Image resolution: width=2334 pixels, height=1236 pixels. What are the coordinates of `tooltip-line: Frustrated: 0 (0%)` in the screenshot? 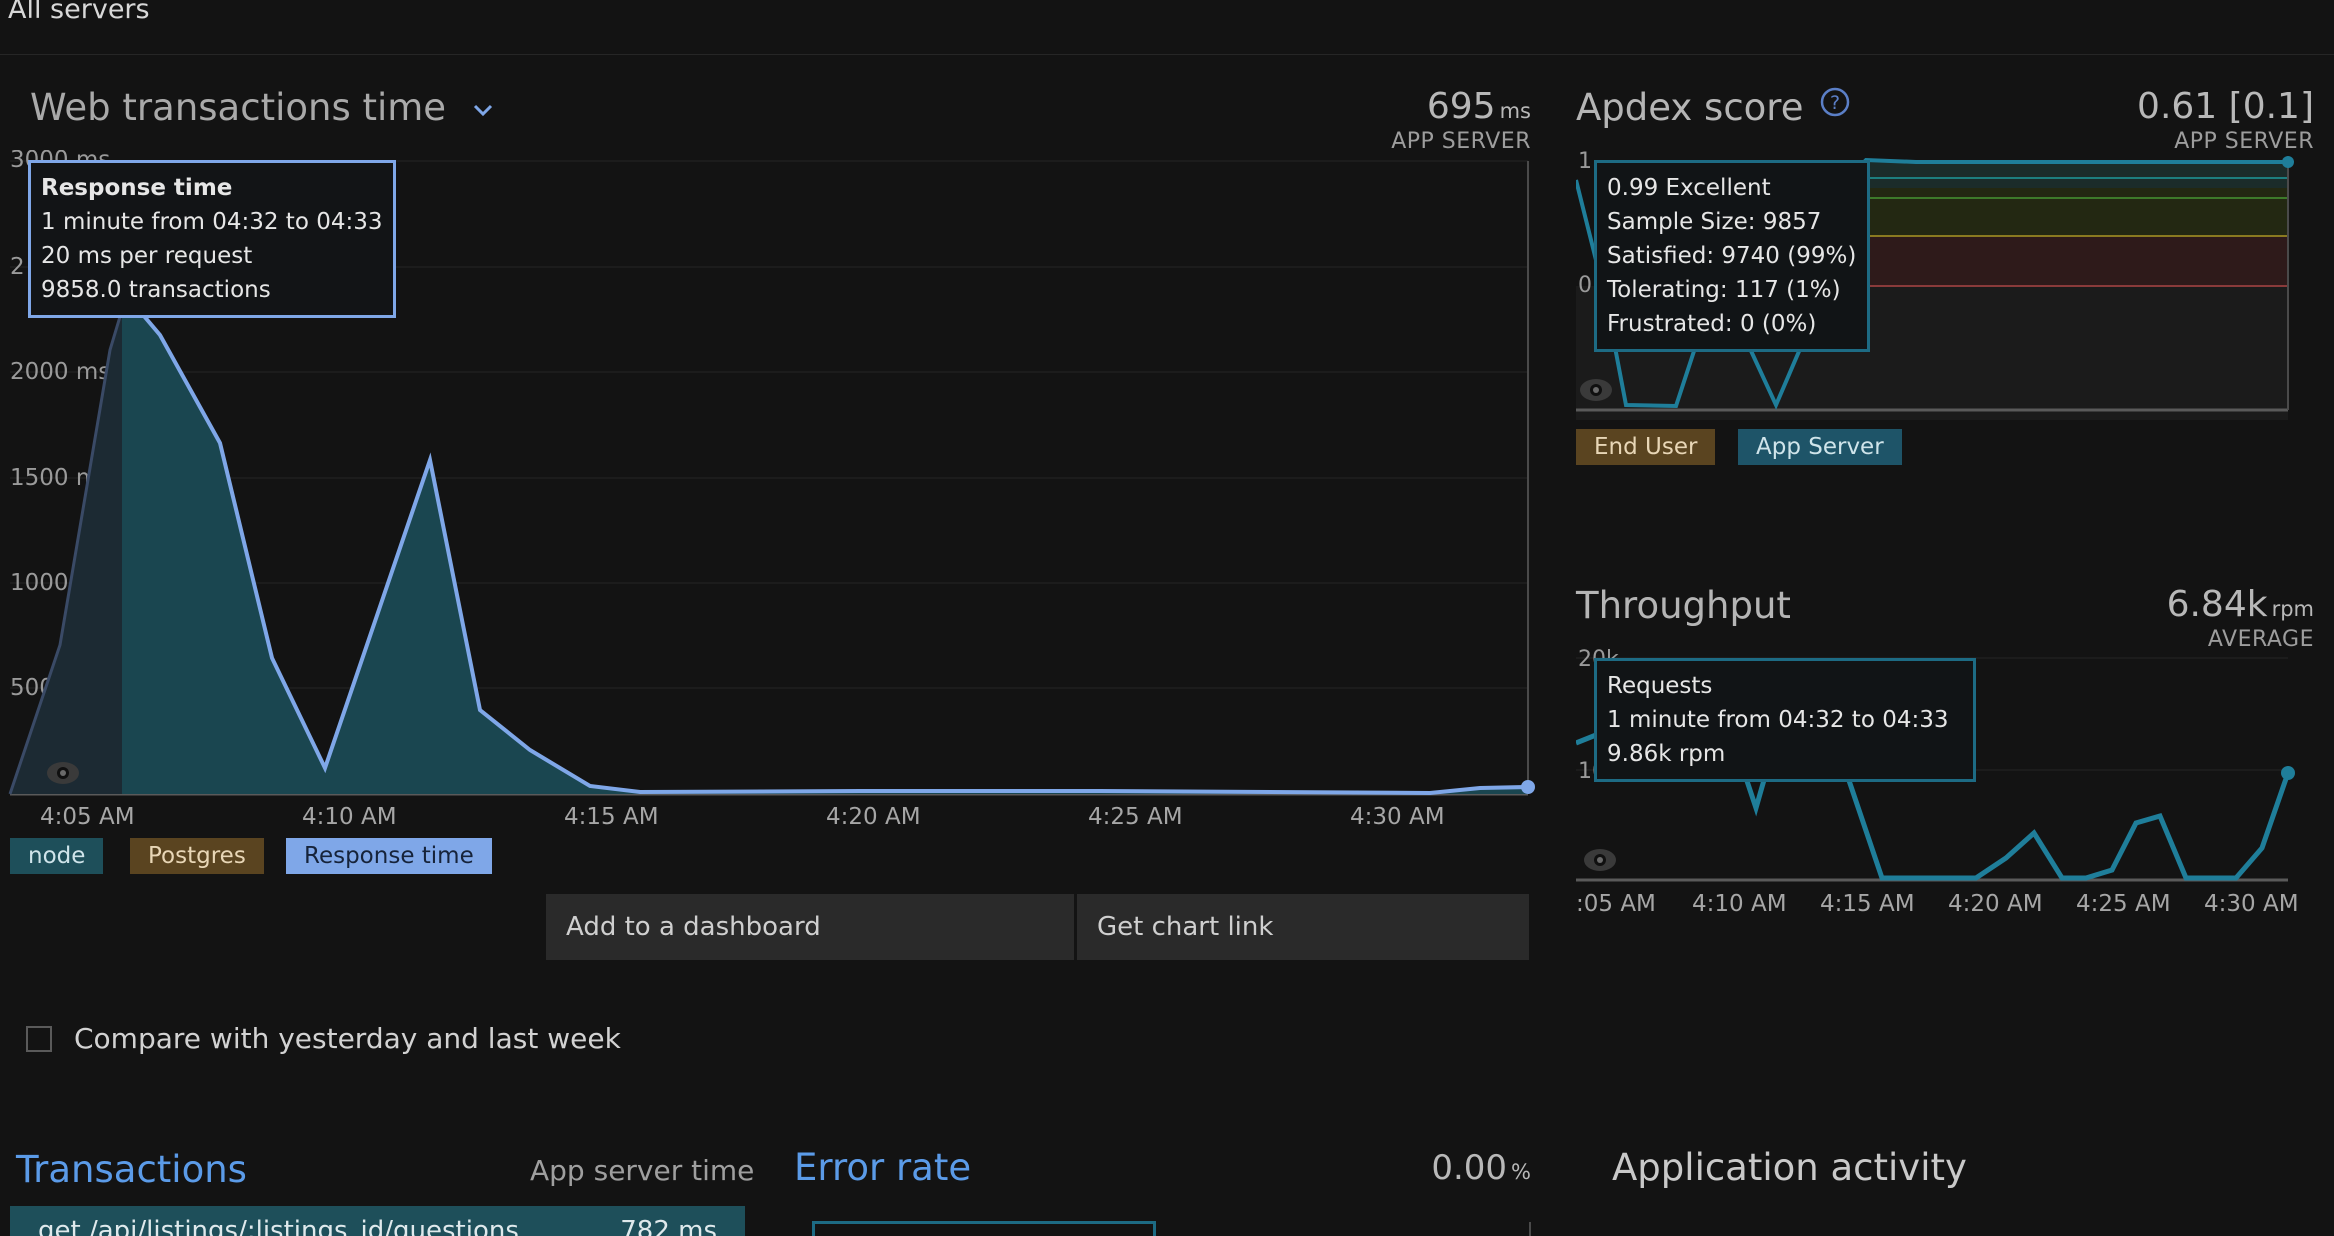 It's located at (1712, 324).